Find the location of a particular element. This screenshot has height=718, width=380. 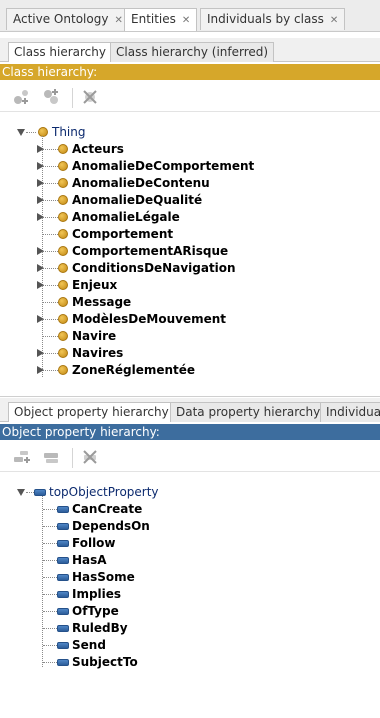

tab-active-ontology: Active Ontology ✕ is located at coordinates (68, 19).